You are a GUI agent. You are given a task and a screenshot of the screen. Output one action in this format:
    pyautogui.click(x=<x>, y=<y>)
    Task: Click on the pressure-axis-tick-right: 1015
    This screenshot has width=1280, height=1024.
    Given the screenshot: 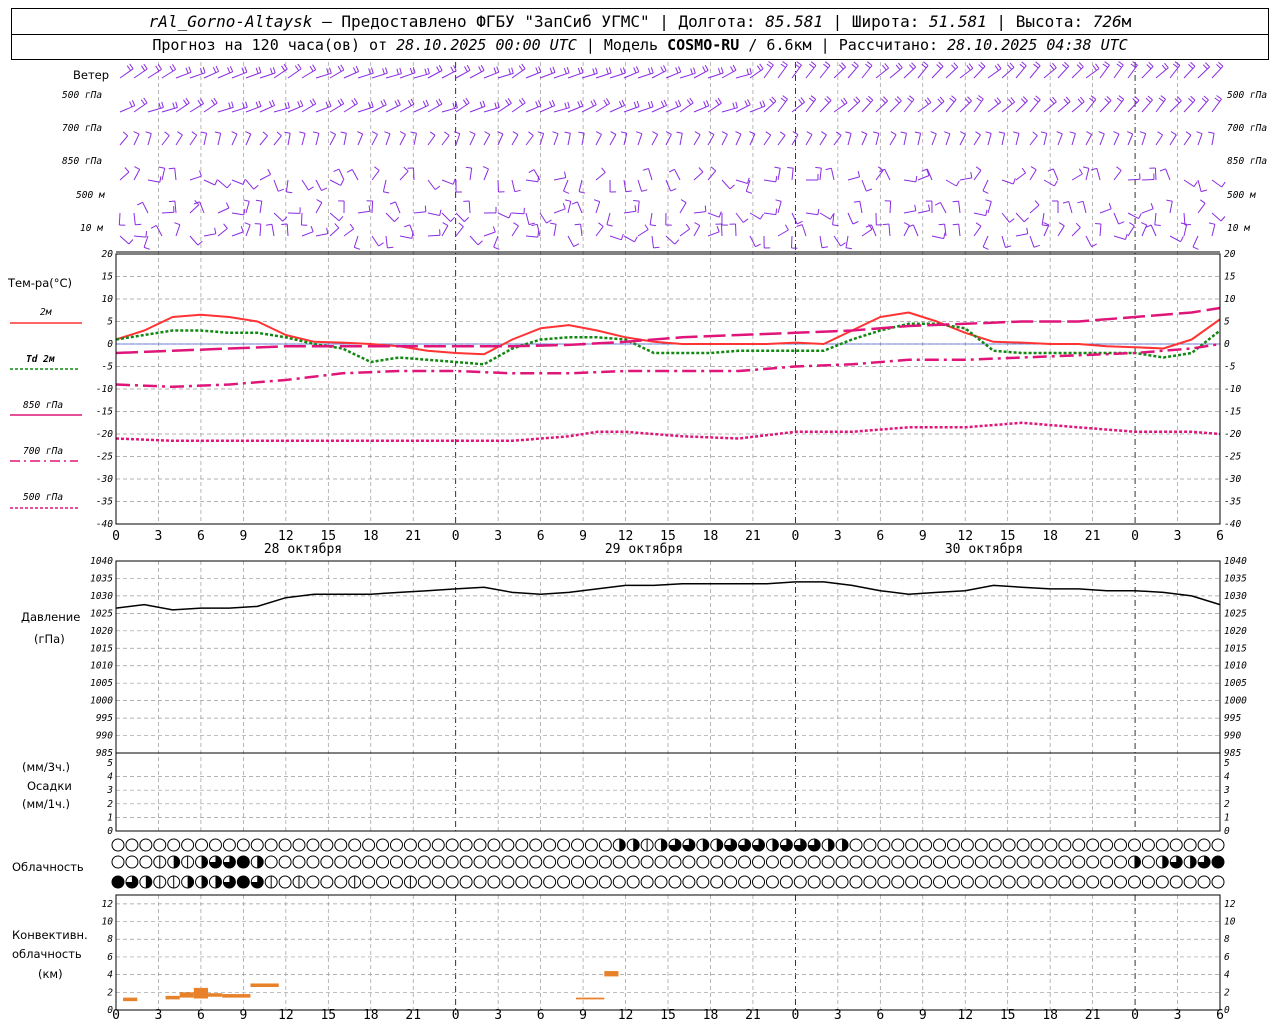 What is the action you would take?
    pyautogui.click(x=1235, y=648)
    